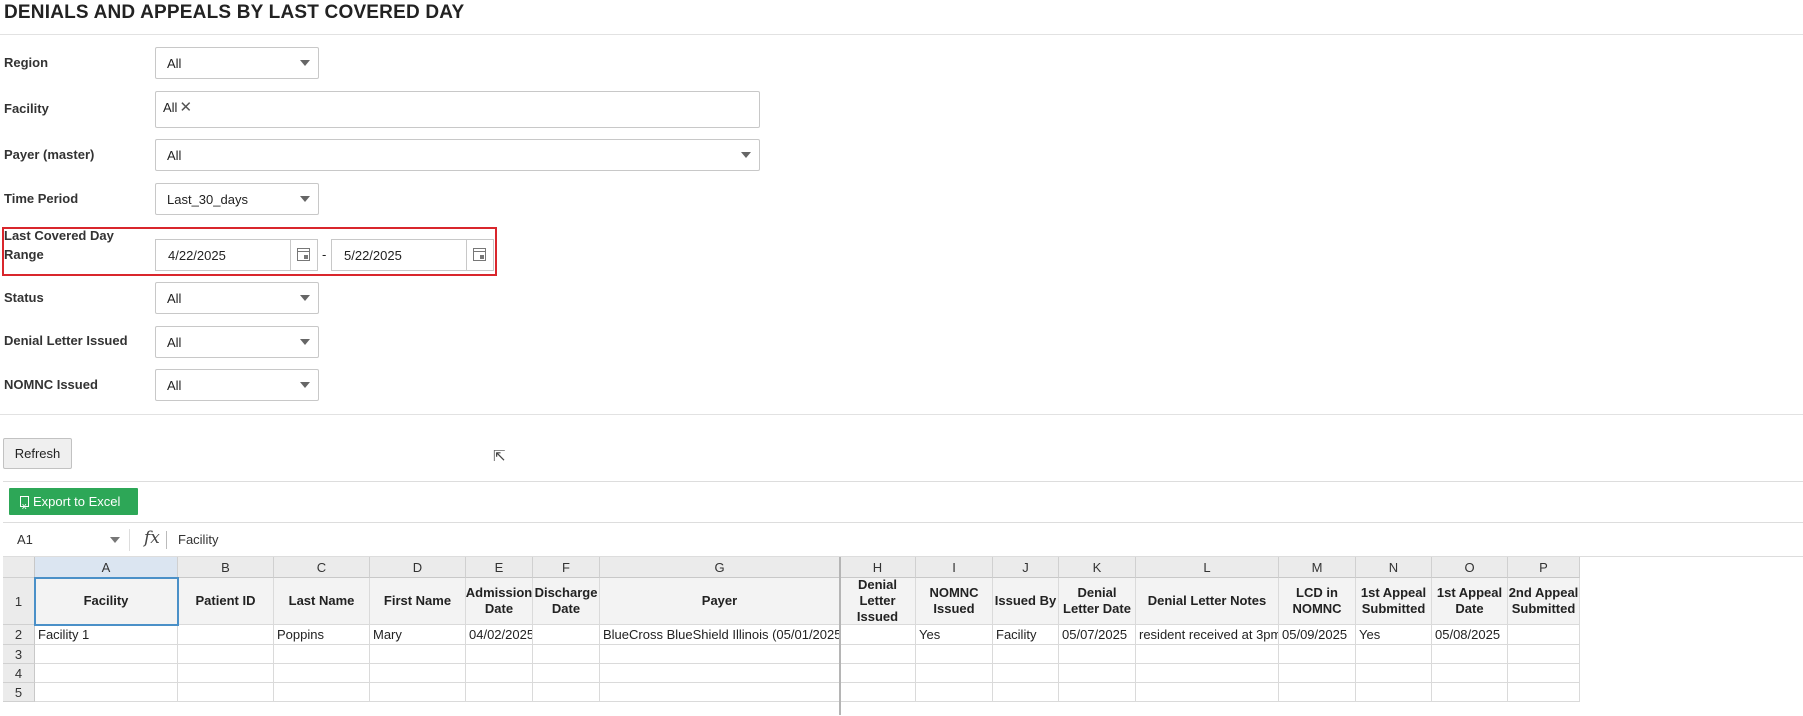 This screenshot has height=716, width=1803. Describe the element at coordinates (1317, 635) in the screenshot. I see `table-cell: 05/09/2025` at that location.